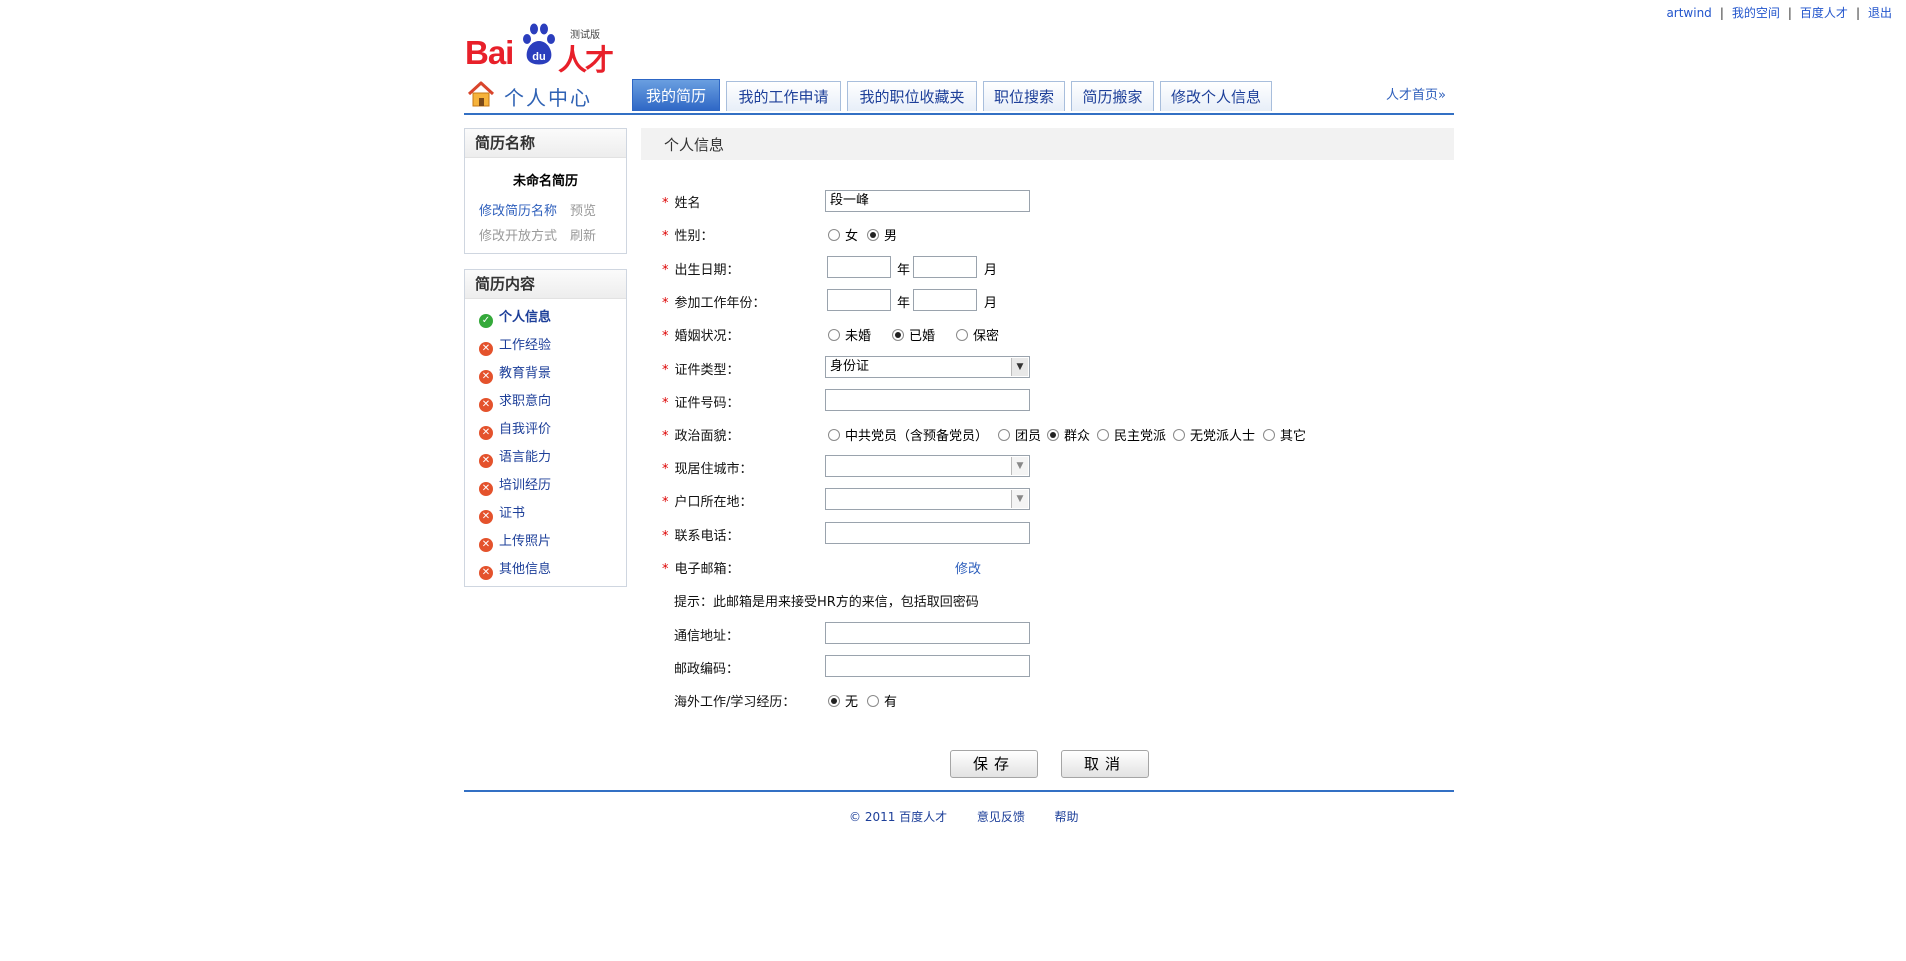 Image resolution: width=1906 pixels, height=961 pixels. I want to click on sidebar-item-certificates: ✕ 证书, so click(502, 514).